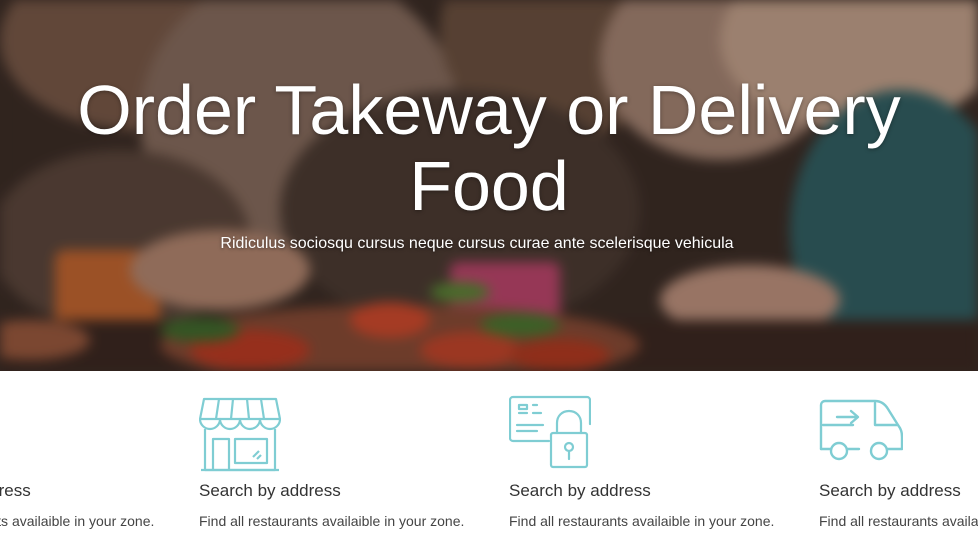 Image resolution: width=978 pixels, height=544 pixels. What do you see at coordinates (550, 432) in the screenshot?
I see `secure-card-icon` at bounding box center [550, 432].